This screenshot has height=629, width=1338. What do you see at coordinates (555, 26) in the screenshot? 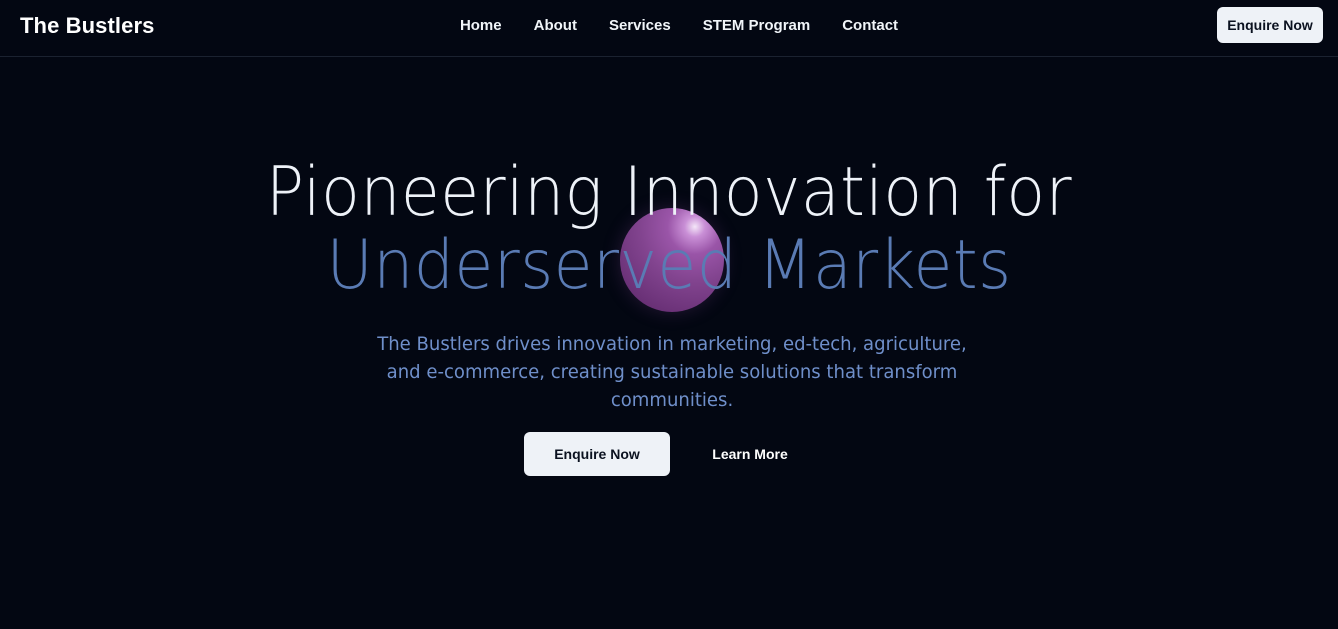
I see `nav-about: About` at bounding box center [555, 26].